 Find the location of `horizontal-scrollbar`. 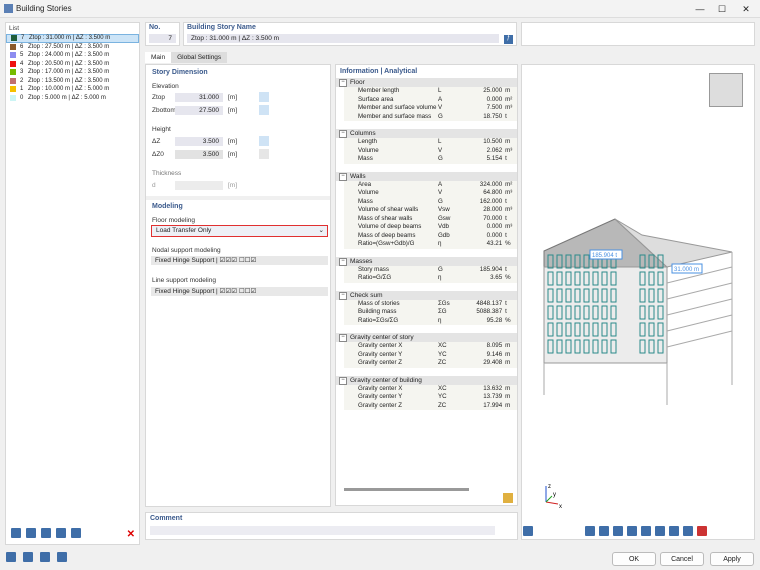

horizontal-scrollbar is located at coordinates (406, 489).